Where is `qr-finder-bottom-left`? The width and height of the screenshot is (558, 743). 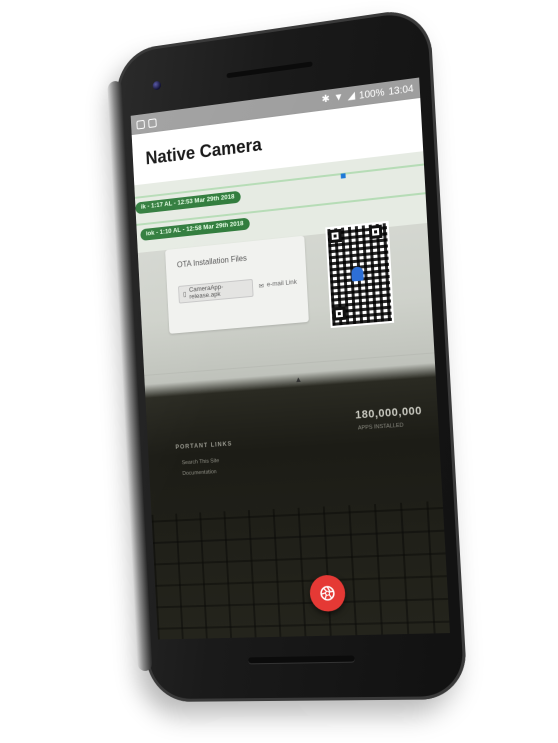
qr-finder-bottom-left is located at coordinates (339, 313).